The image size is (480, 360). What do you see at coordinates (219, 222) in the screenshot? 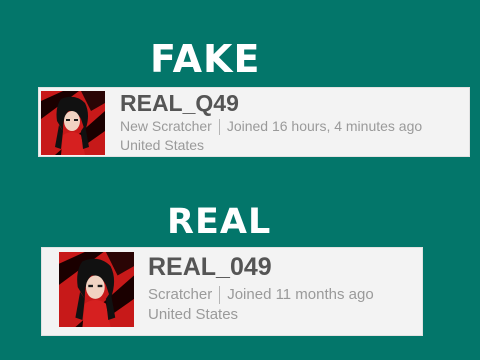
I see `real-label: REAL` at bounding box center [219, 222].